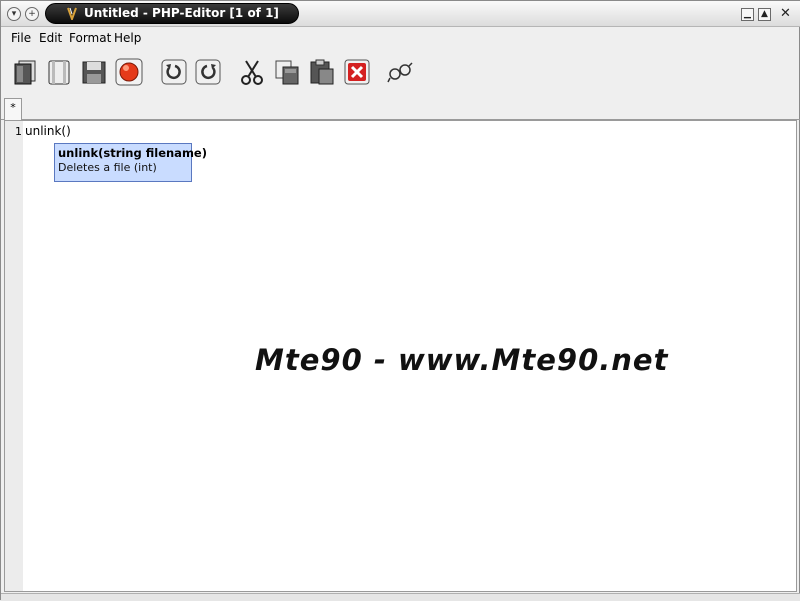  I want to click on code-line: unlink(), so click(48, 131).